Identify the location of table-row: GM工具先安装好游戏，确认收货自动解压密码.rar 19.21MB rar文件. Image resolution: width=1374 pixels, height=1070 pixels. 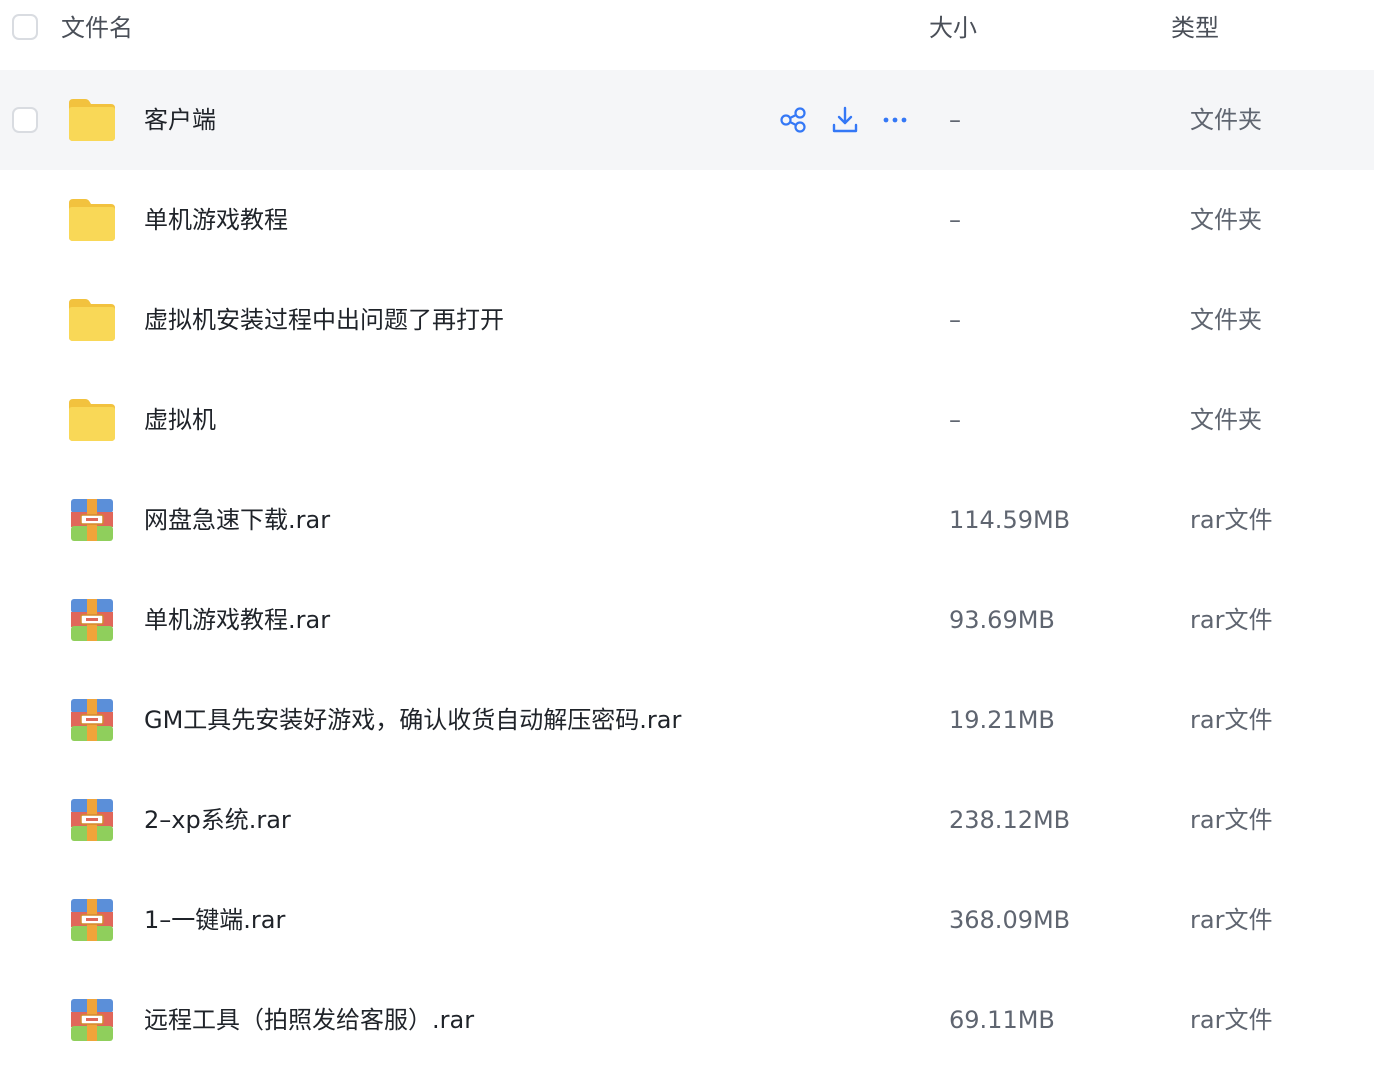
(687, 720).